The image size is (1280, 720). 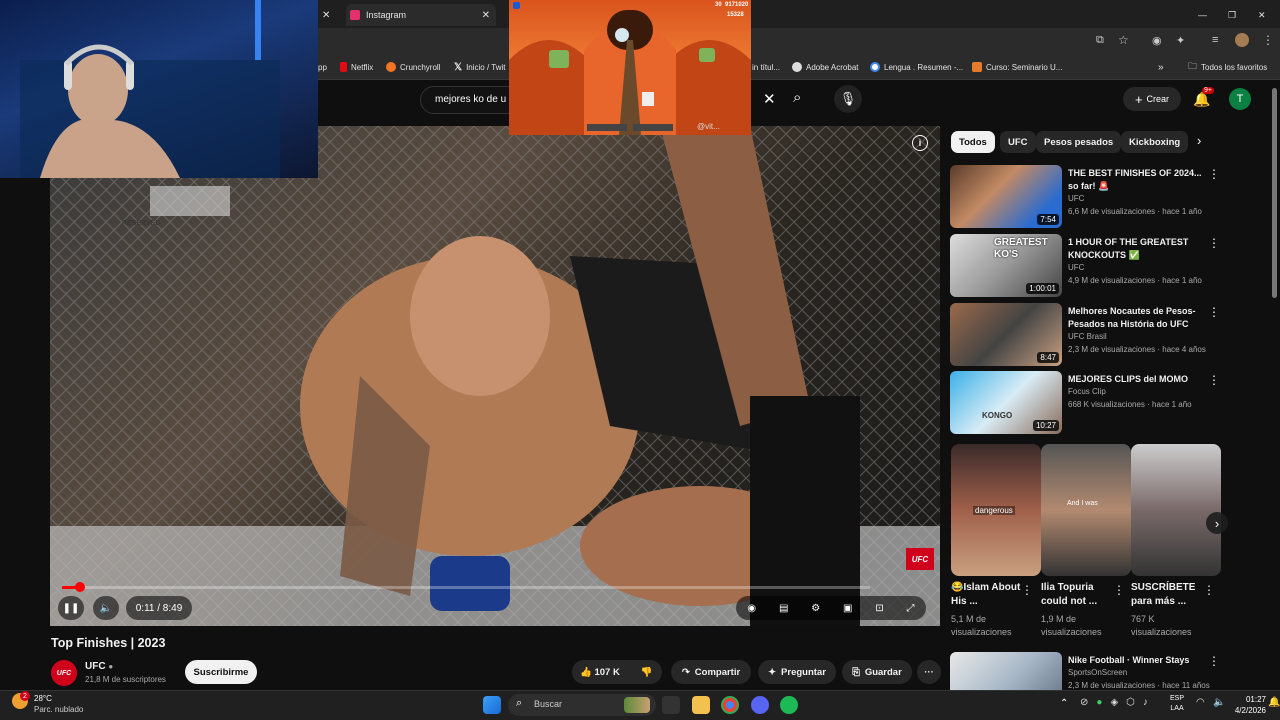 I want to click on chip-pesos-pesados: Pesos pesados, so click(x=1079, y=142).